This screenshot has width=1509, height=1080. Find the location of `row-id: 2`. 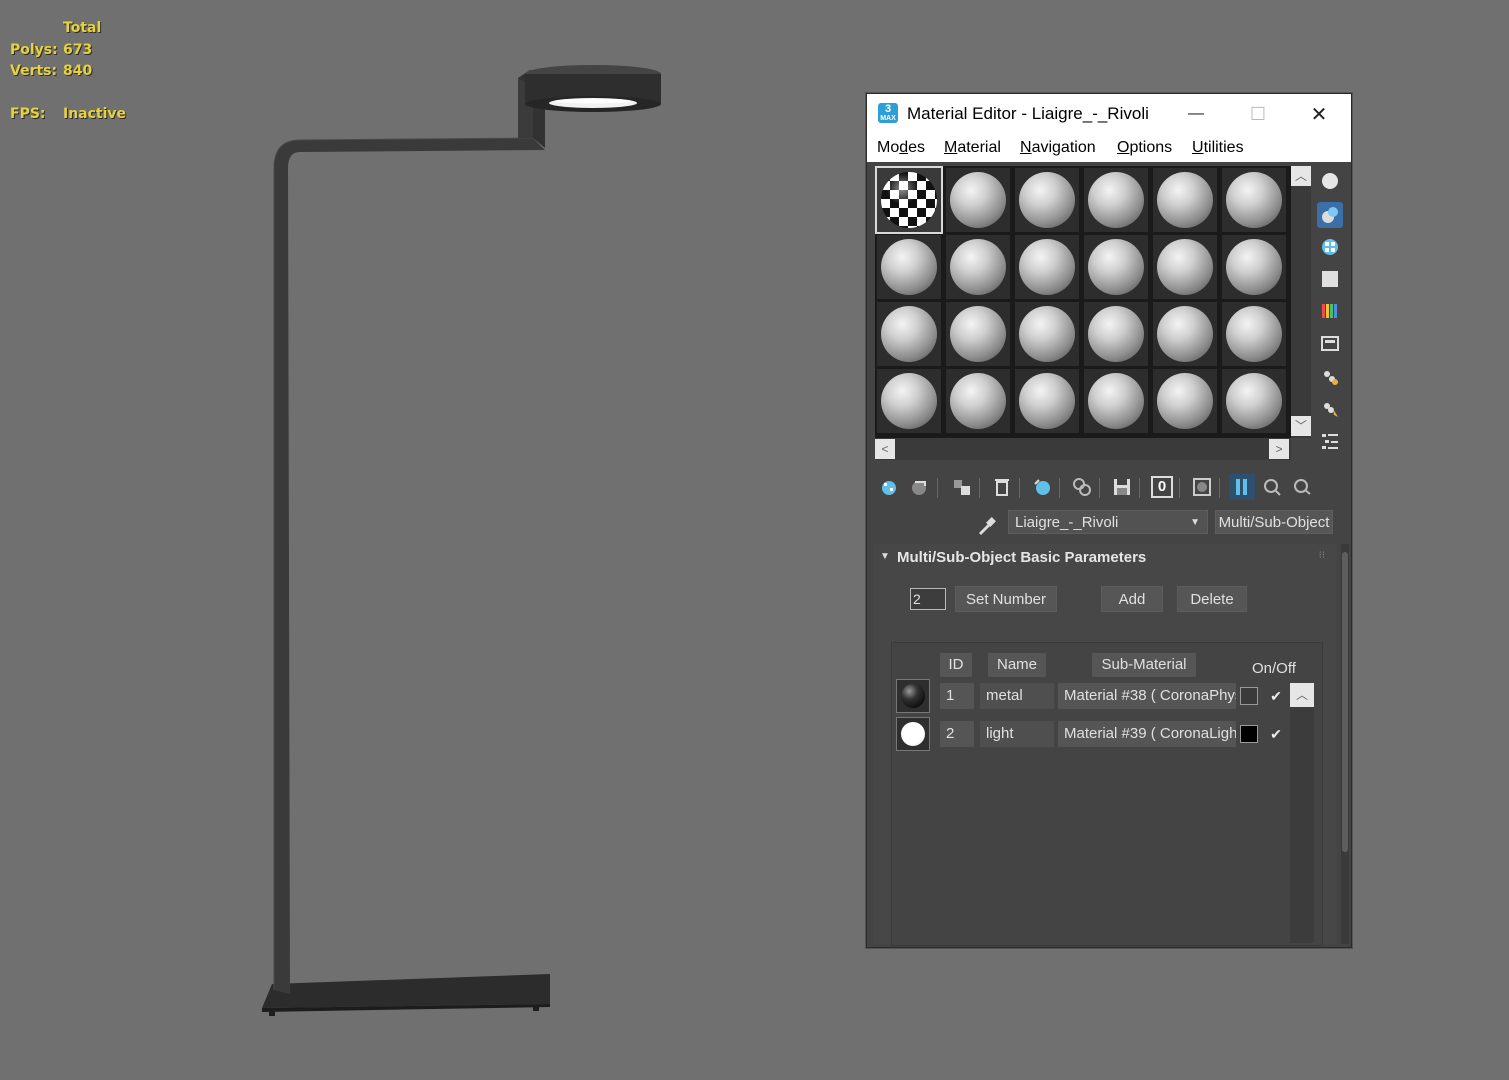

row-id: 2 is located at coordinates (957, 734).